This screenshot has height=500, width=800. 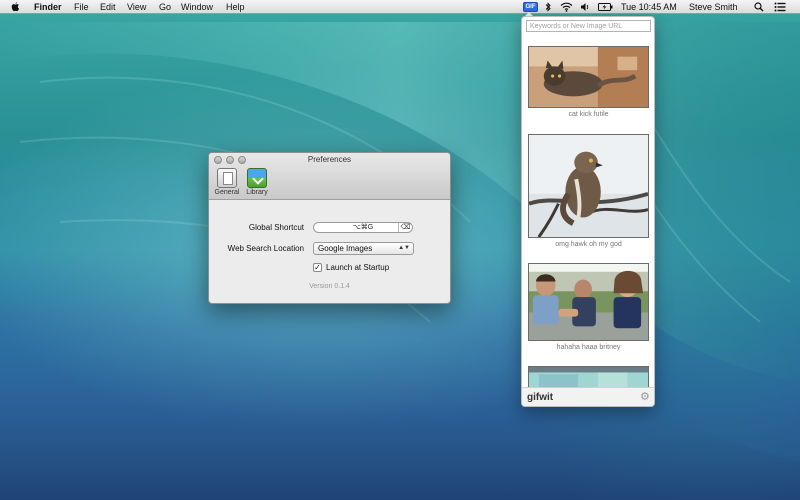 What do you see at coordinates (276, 227) in the screenshot?
I see `global-shortcut-label: Global Shortcut` at bounding box center [276, 227].